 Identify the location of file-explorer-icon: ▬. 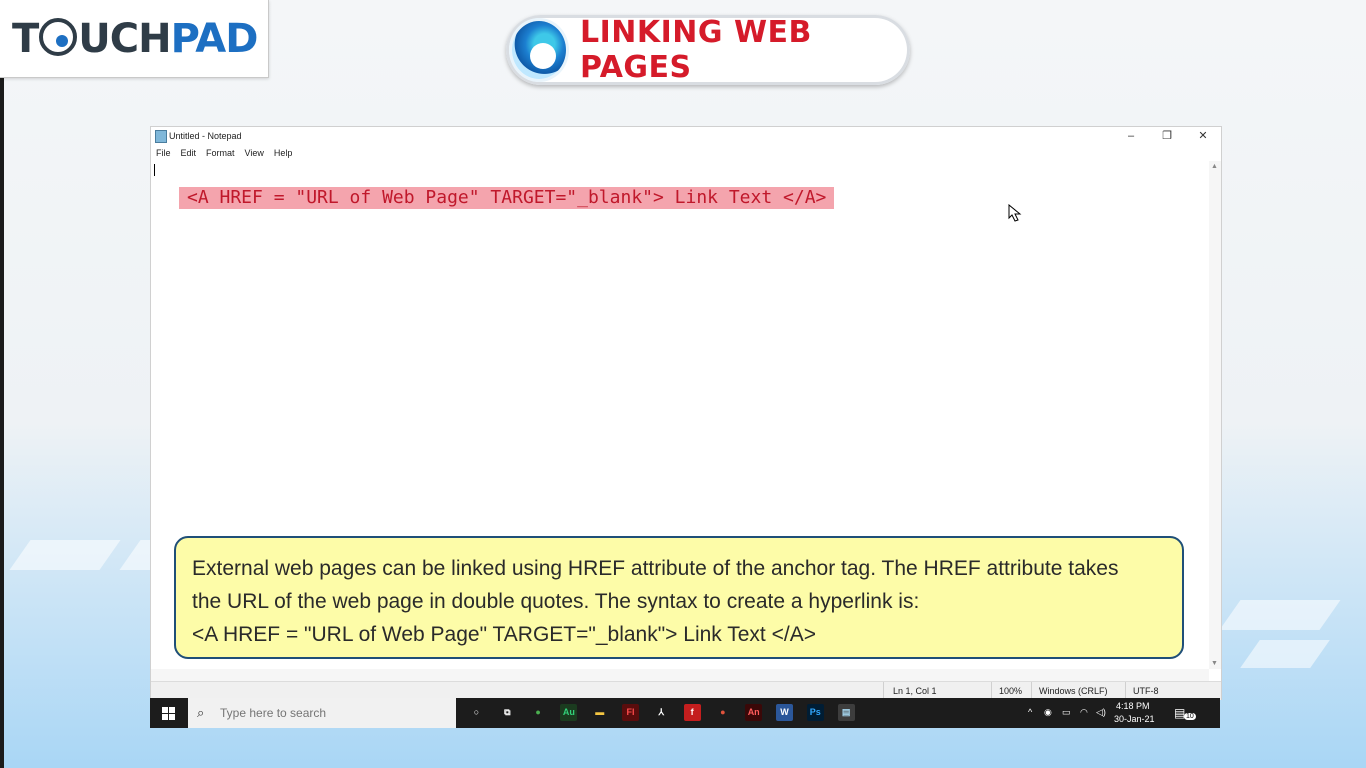
(600, 712).